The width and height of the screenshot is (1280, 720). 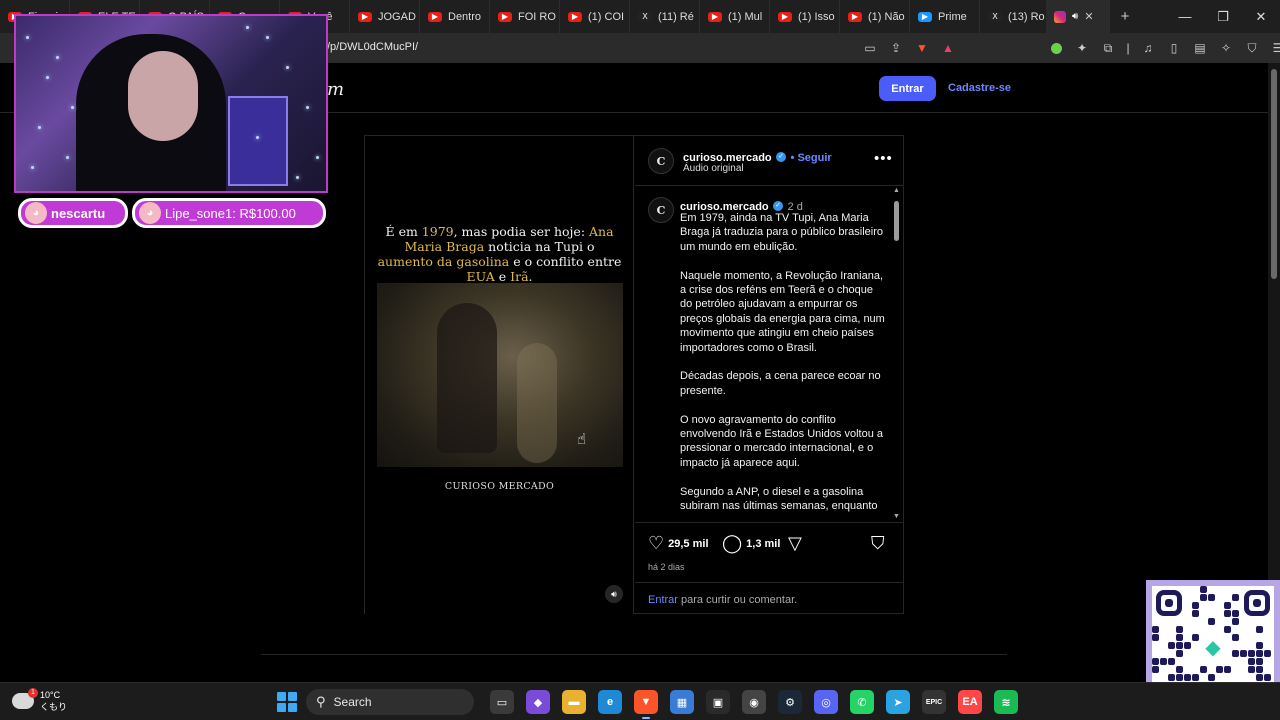 I want to click on fairy-light, so click(x=287, y=67).